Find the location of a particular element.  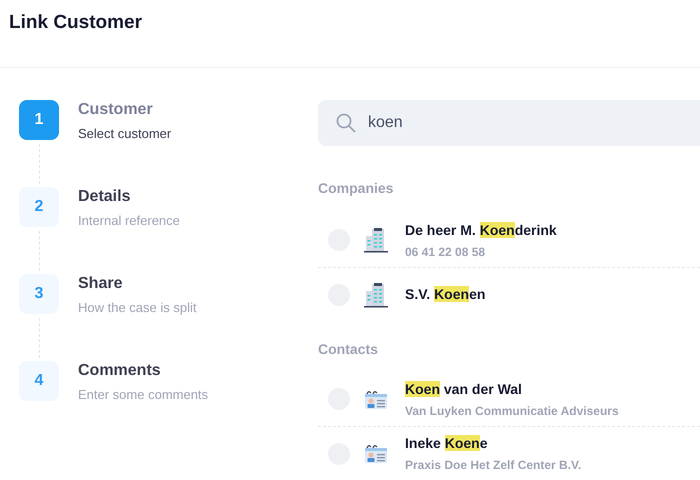

section-label: Companies is located at coordinates (356, 188).